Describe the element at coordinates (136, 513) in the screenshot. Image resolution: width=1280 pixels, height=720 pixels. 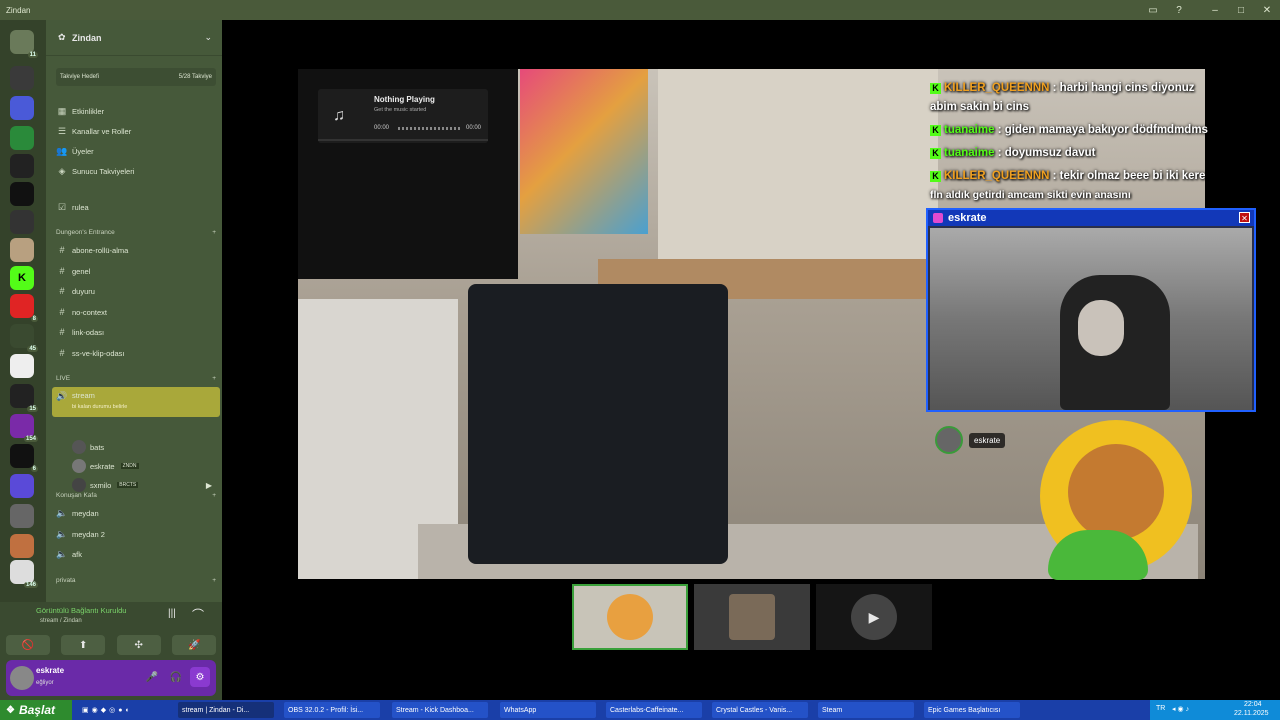
I see `voice-channel-meydan: 🔈 meydan` at that location.